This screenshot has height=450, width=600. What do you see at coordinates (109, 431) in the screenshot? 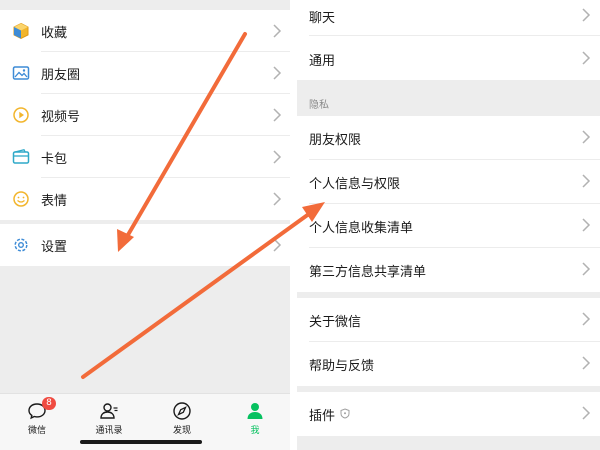
I see `tab-label: 通讯录` at bounding box center [109, 431].